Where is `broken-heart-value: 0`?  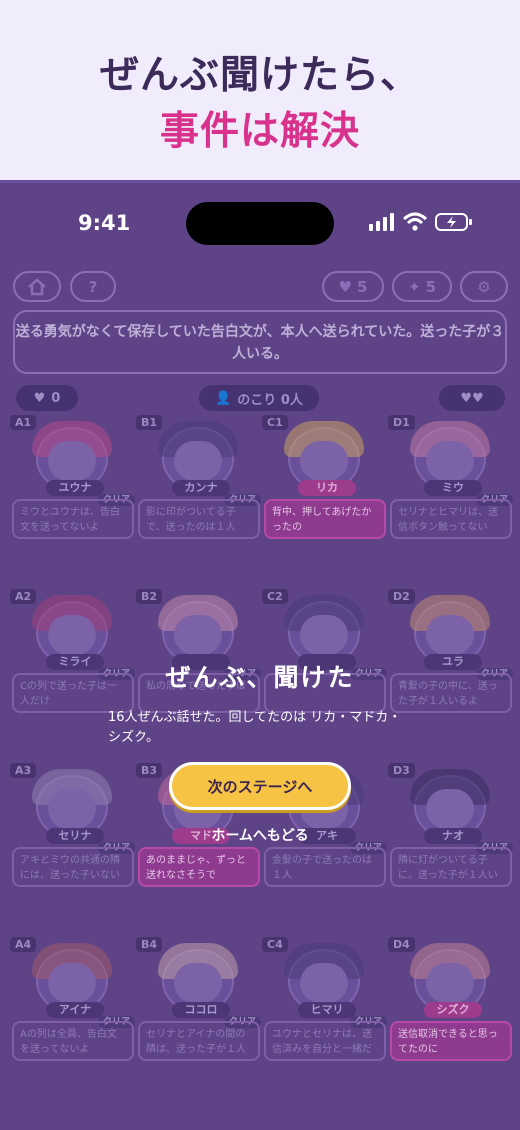 broken-heart-value: 0 is located at coordinates (56, 398).